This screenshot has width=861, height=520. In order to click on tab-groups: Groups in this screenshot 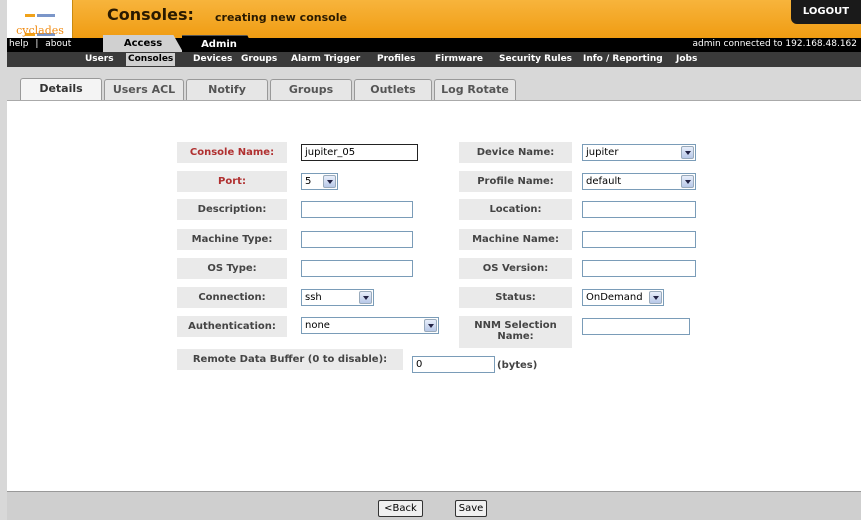, I will do `click(311, 89)`.